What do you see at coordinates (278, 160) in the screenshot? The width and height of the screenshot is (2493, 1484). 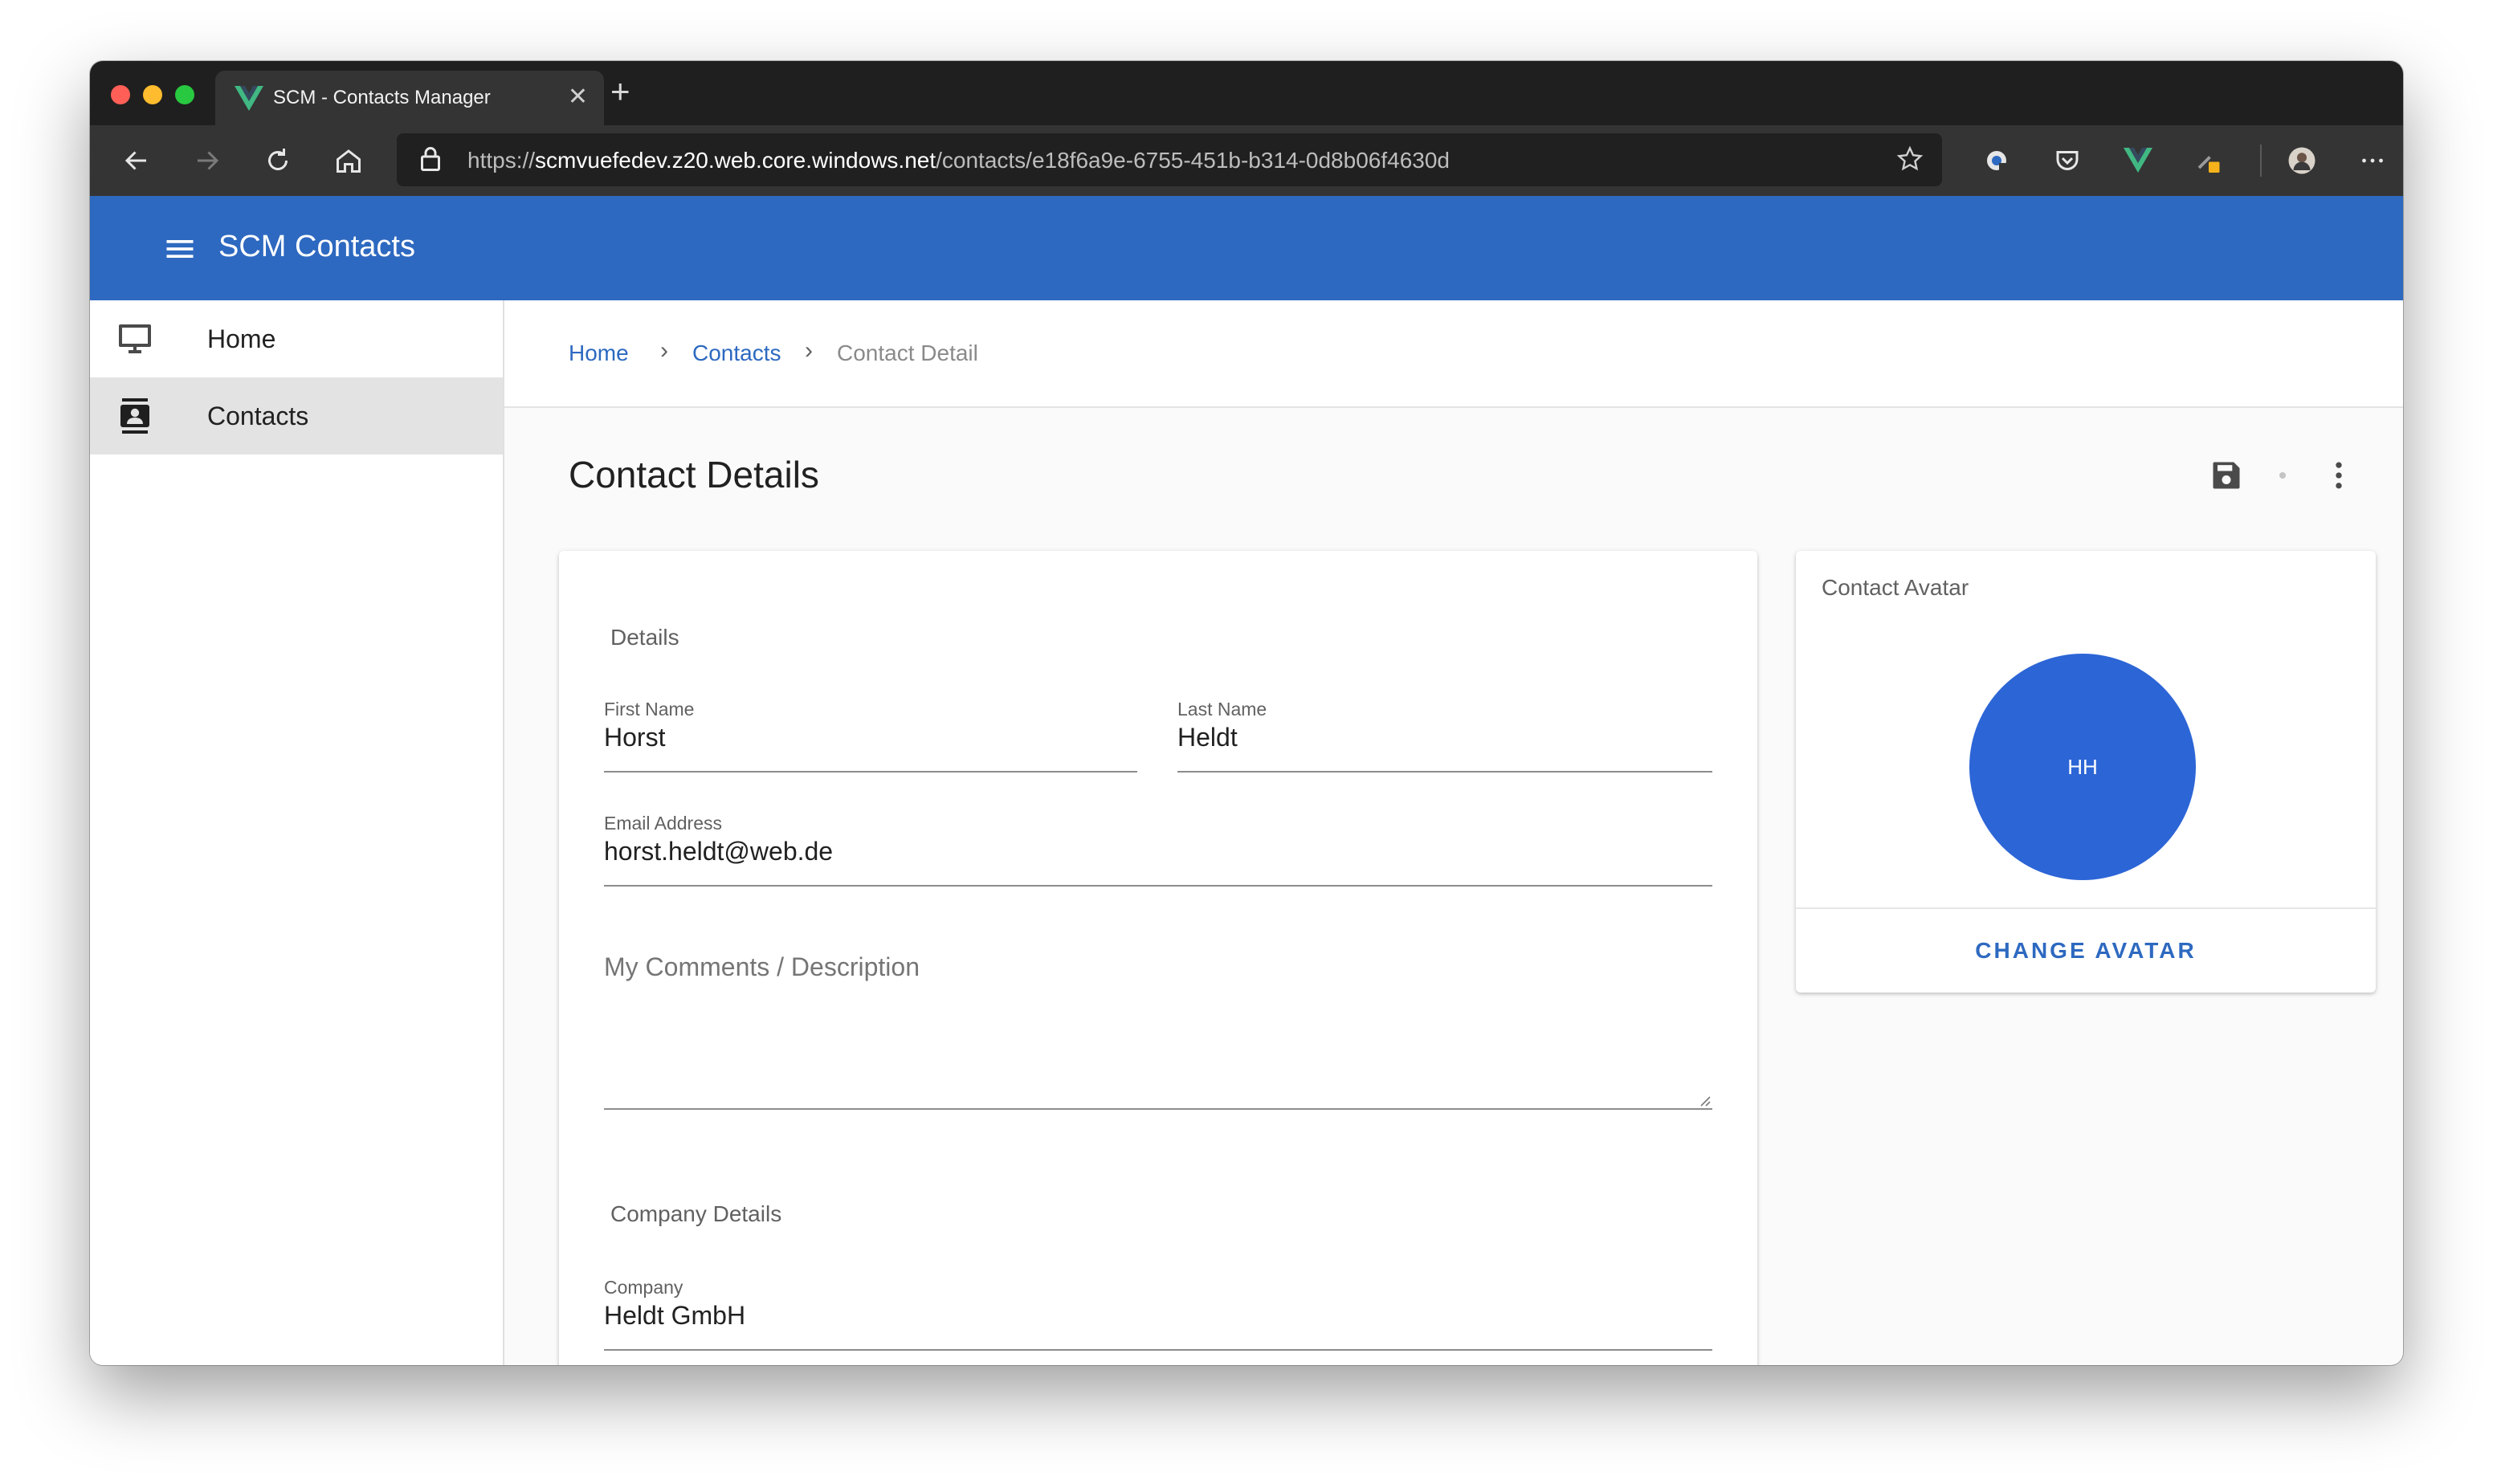 I see `refresh-icon` at bounding box center [278, 160].